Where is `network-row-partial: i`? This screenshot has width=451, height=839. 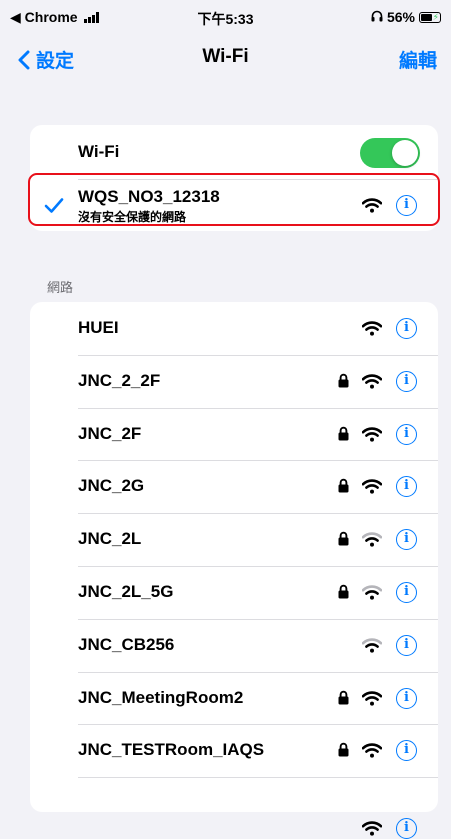
network-row-partial: i is located at coordinates (234, 808).